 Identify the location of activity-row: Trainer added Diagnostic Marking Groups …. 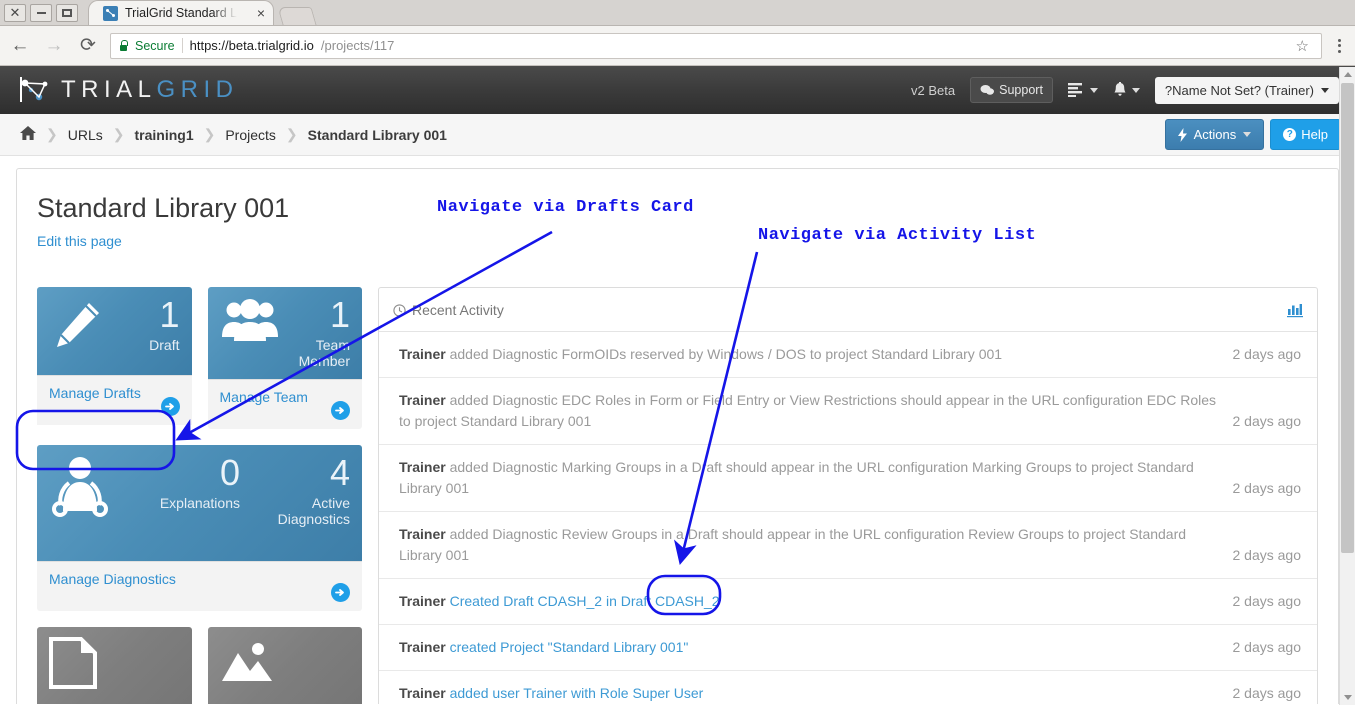
(848, 478).